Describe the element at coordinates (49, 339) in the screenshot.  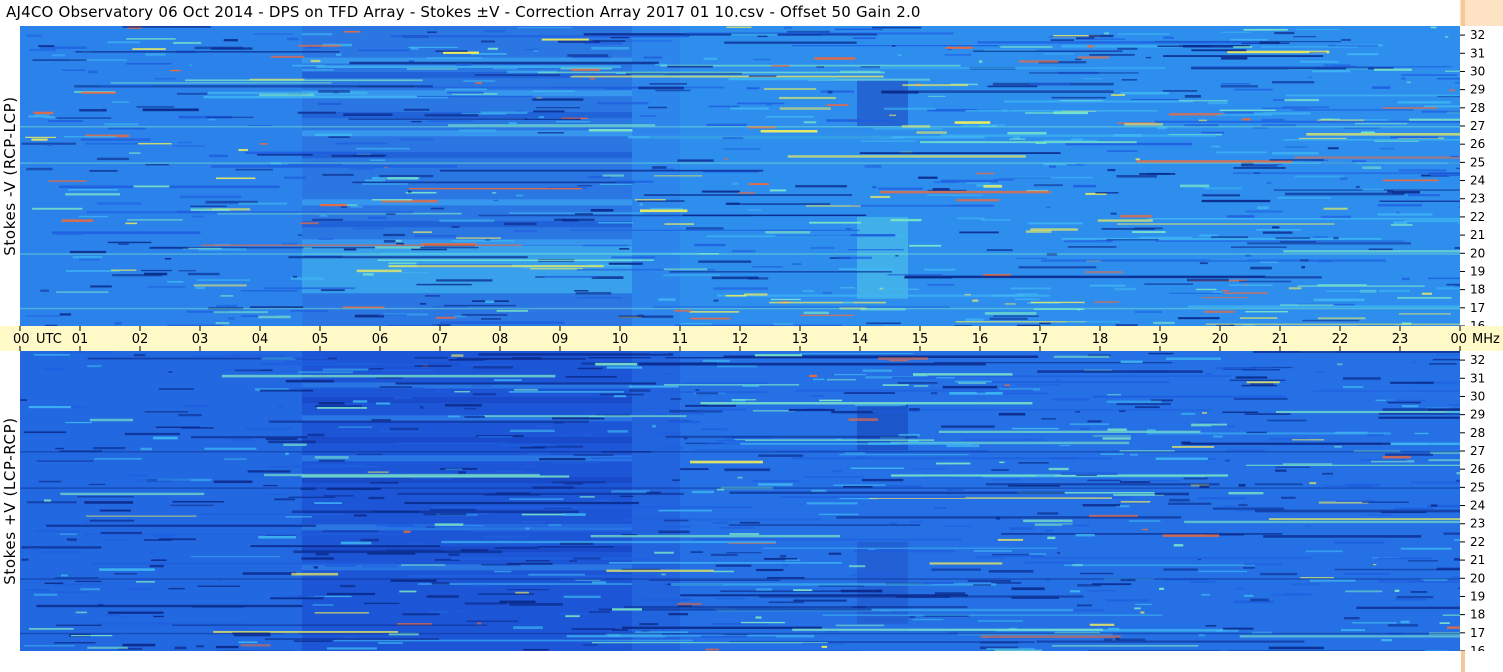
I see `time-prefix-label: UTC` at that location.